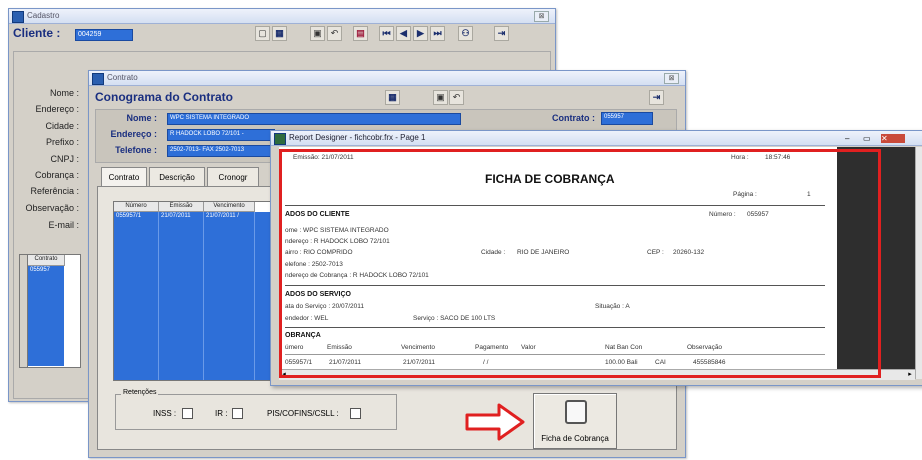  What do you see at coordinates (403, 33) in the screenshot?
I see `prev-icon: ◀` at bounding box center [403, 33].